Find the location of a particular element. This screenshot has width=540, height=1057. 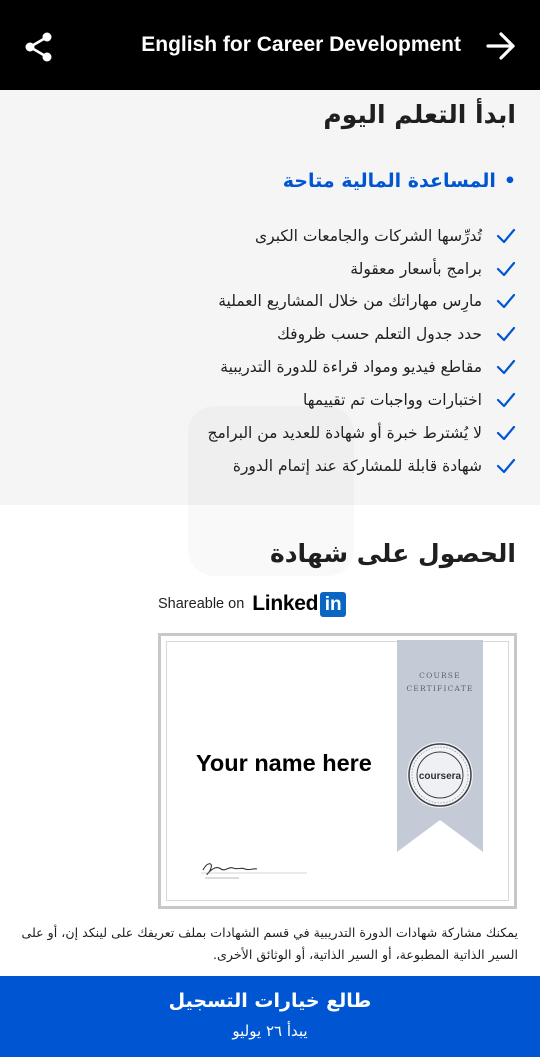

feature-item: اختبارات وواجبات تم تقييمها is located at coordinates (336, 400).